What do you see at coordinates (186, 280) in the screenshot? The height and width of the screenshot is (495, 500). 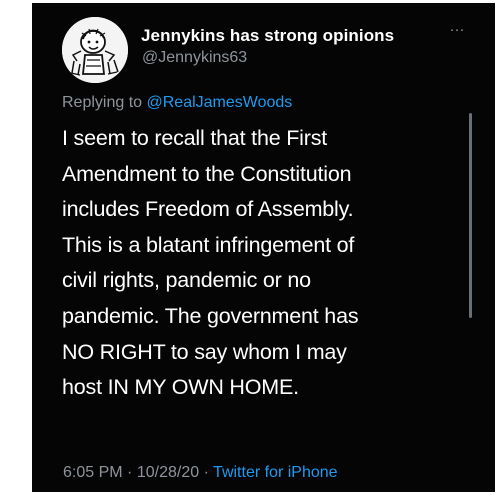 I see `tweet-text-line: civil rights, pandemic or no` at bounding box center [186, 280].